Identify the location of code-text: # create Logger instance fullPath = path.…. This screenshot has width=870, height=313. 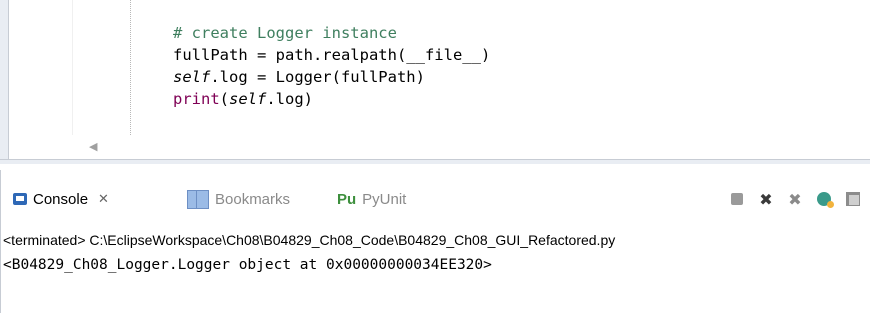
(331, 66).